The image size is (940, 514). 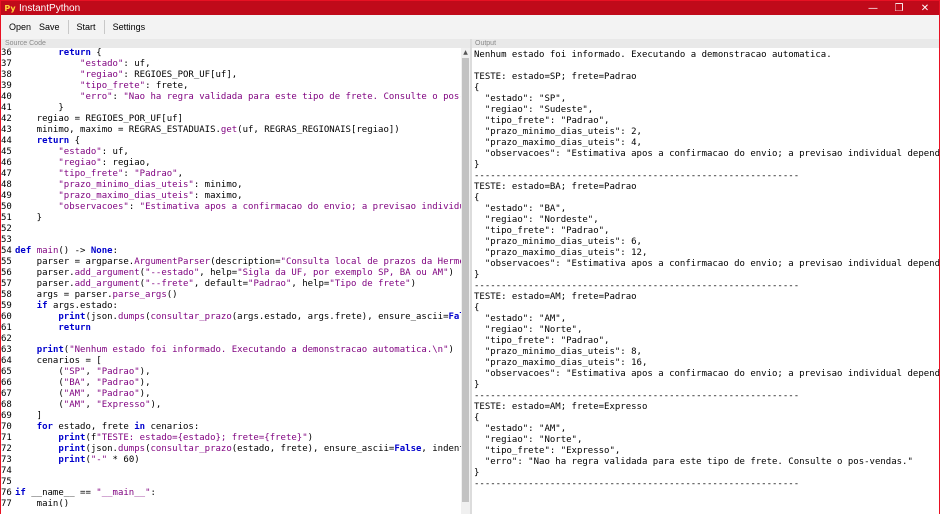 I want to click on output-line: "regiao": "Norte",, so click(x=528, y=330).